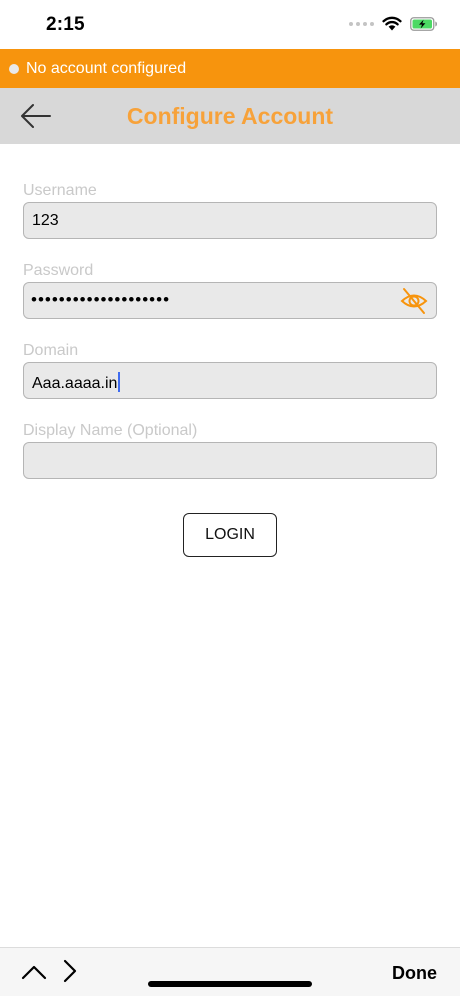 The width and height of the screenshot is (460, 996). Describe the element at coordinates (60, 190) in the screenshot. I see `username-label: Username` at that location.